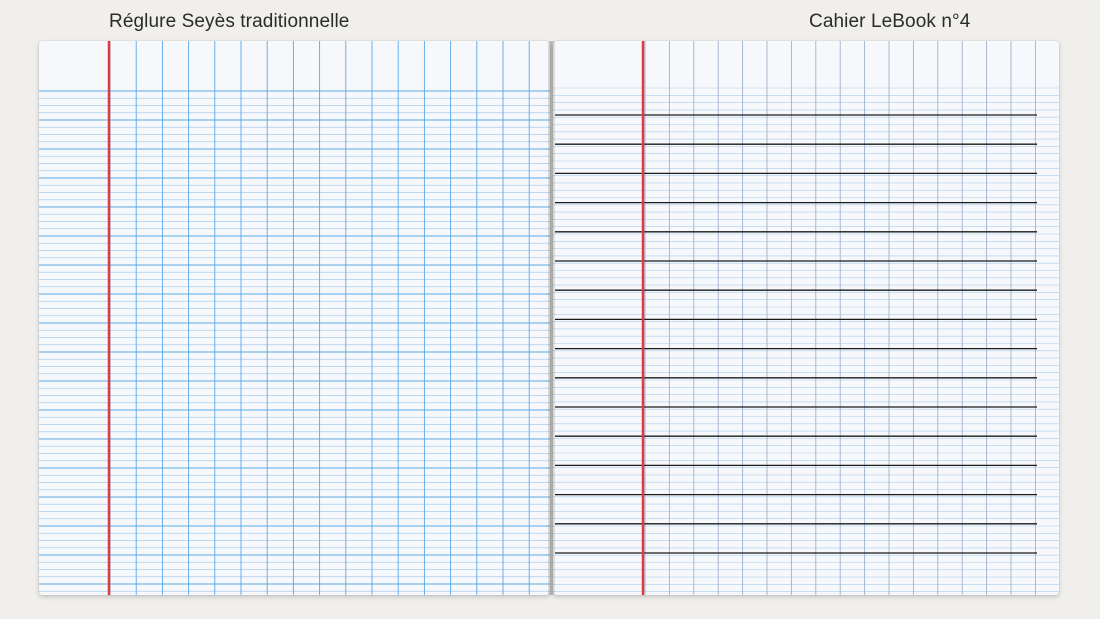 The image size is (1100, 619). I want to click on caption-seyes: Réglure Seyès traditionnelle, so click(229, 21).